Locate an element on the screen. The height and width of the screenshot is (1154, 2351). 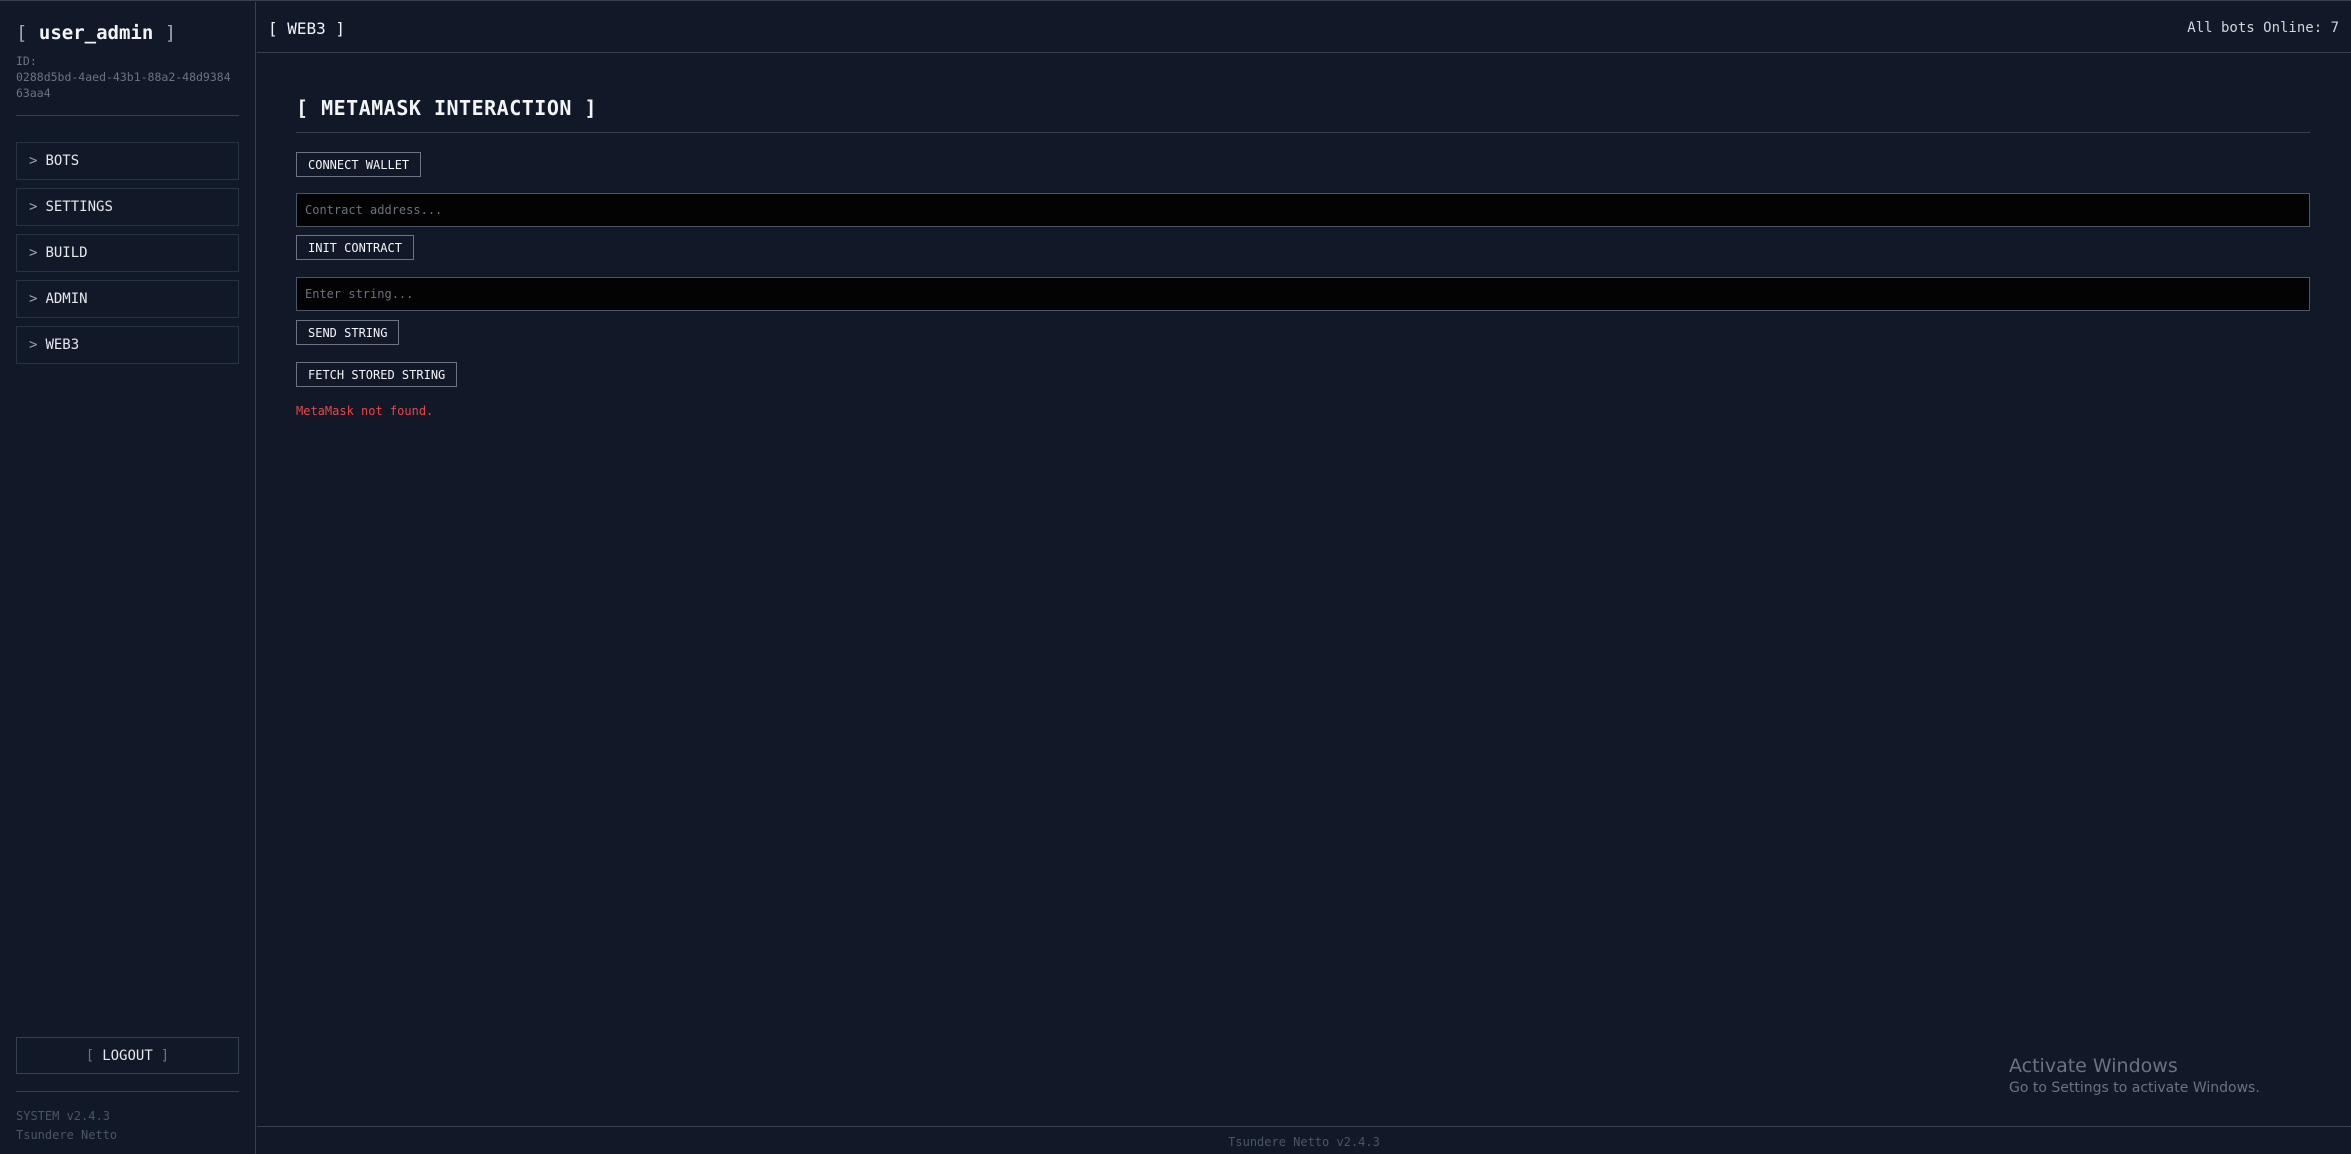
user-id-block: ID: 0288d5bd-4aed-43b1-88a2-48d938463aa4 is located at coordinates (126, 77).